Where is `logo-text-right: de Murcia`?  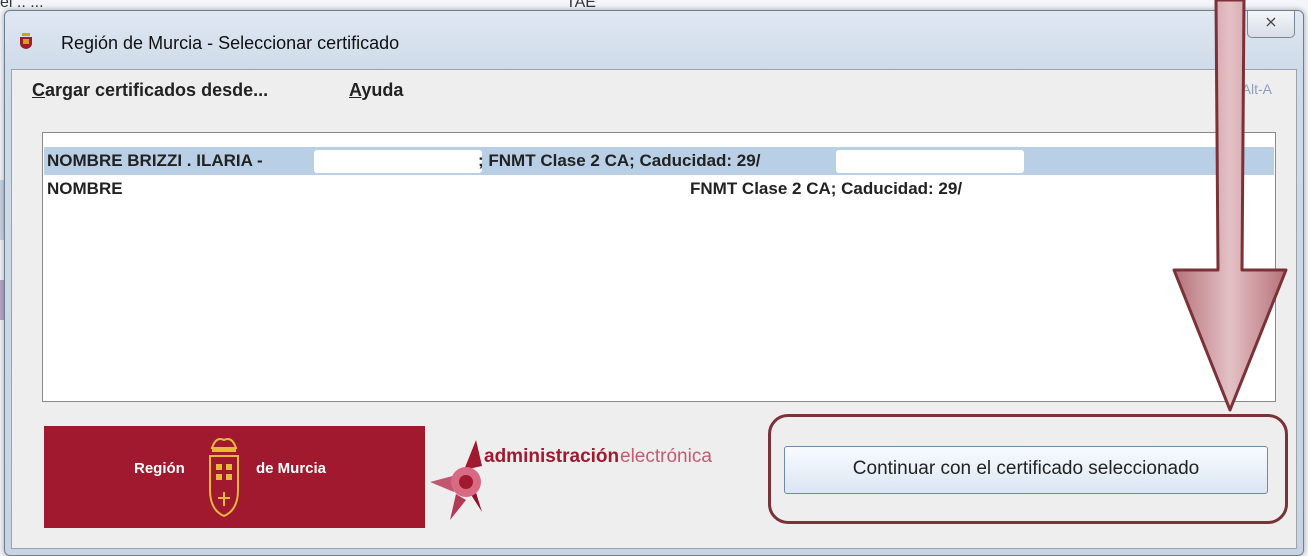
logo-text-right: de Murcia is located at coordinates (291, 468).